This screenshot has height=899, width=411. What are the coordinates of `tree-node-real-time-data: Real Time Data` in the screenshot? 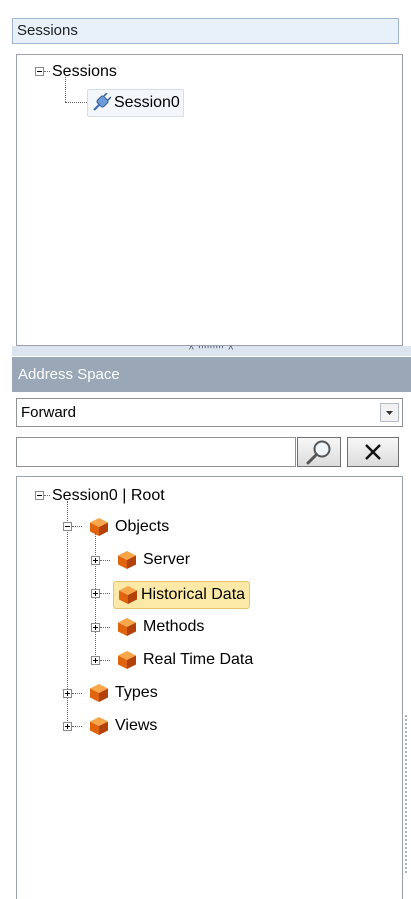 It's located at (186, 660).